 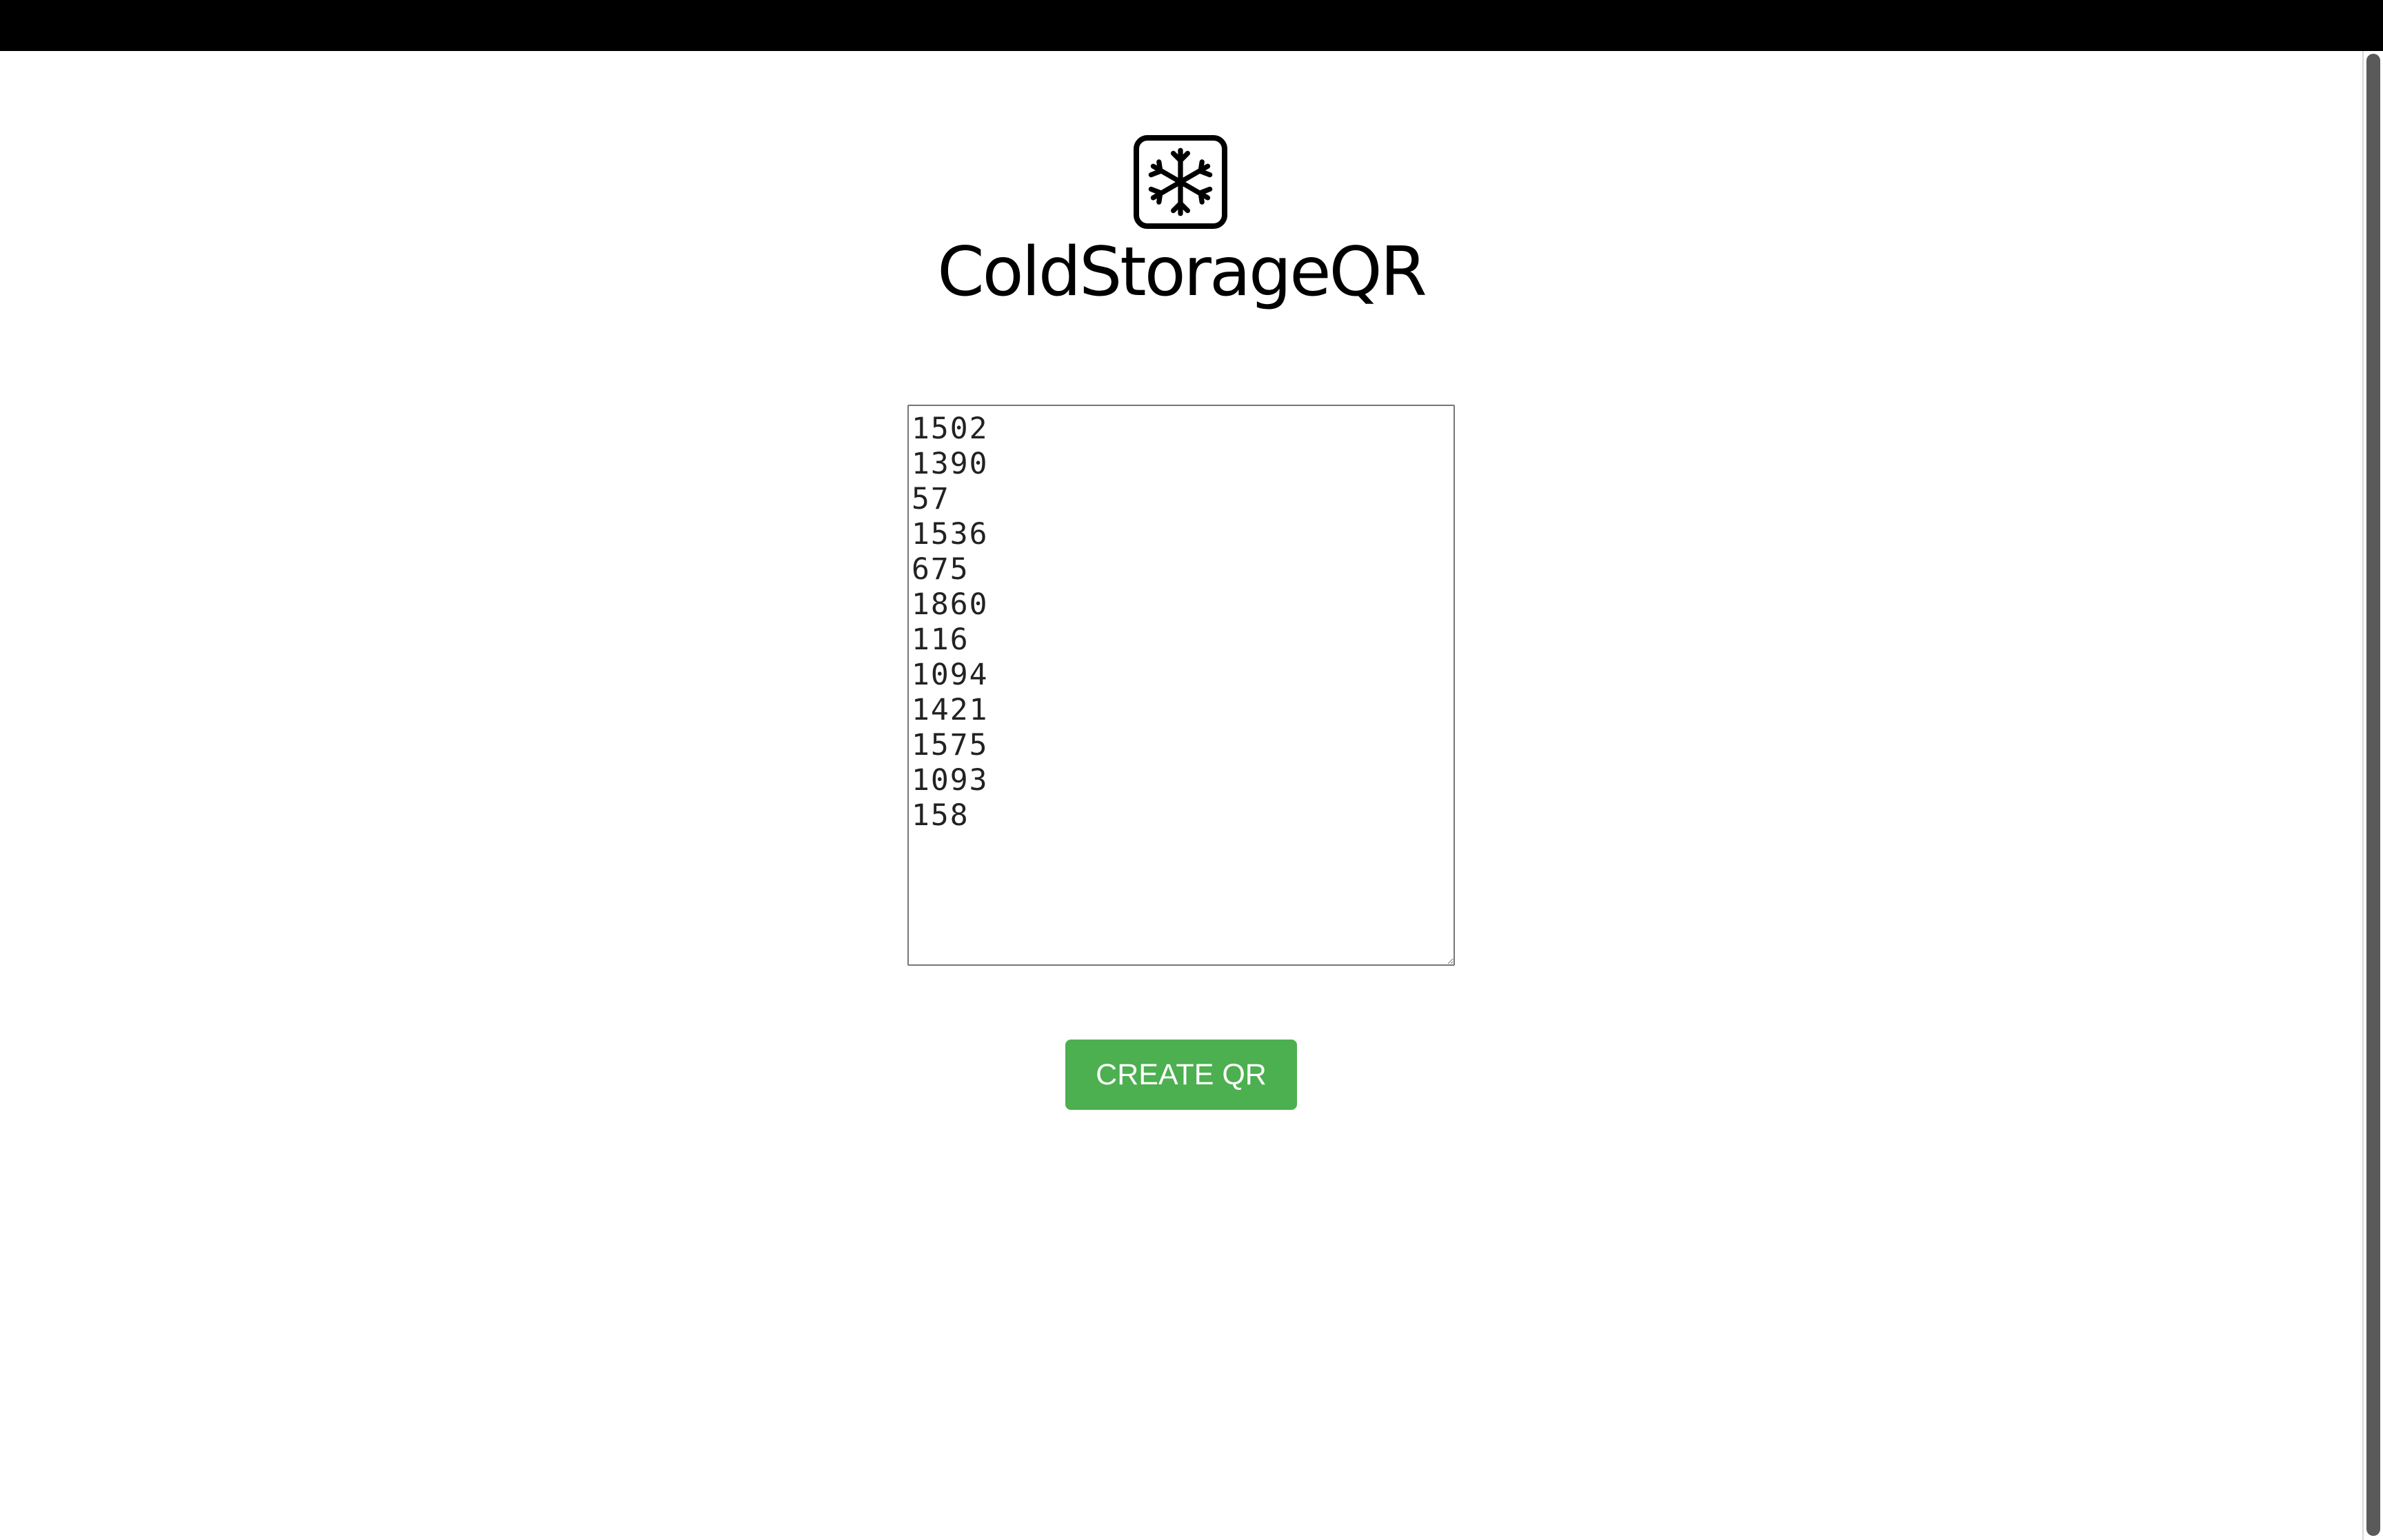 What do you see at coordinates (1191, 26) in the screenshot?
I see `browser-top-bar` at bounding box center [1191, 26].